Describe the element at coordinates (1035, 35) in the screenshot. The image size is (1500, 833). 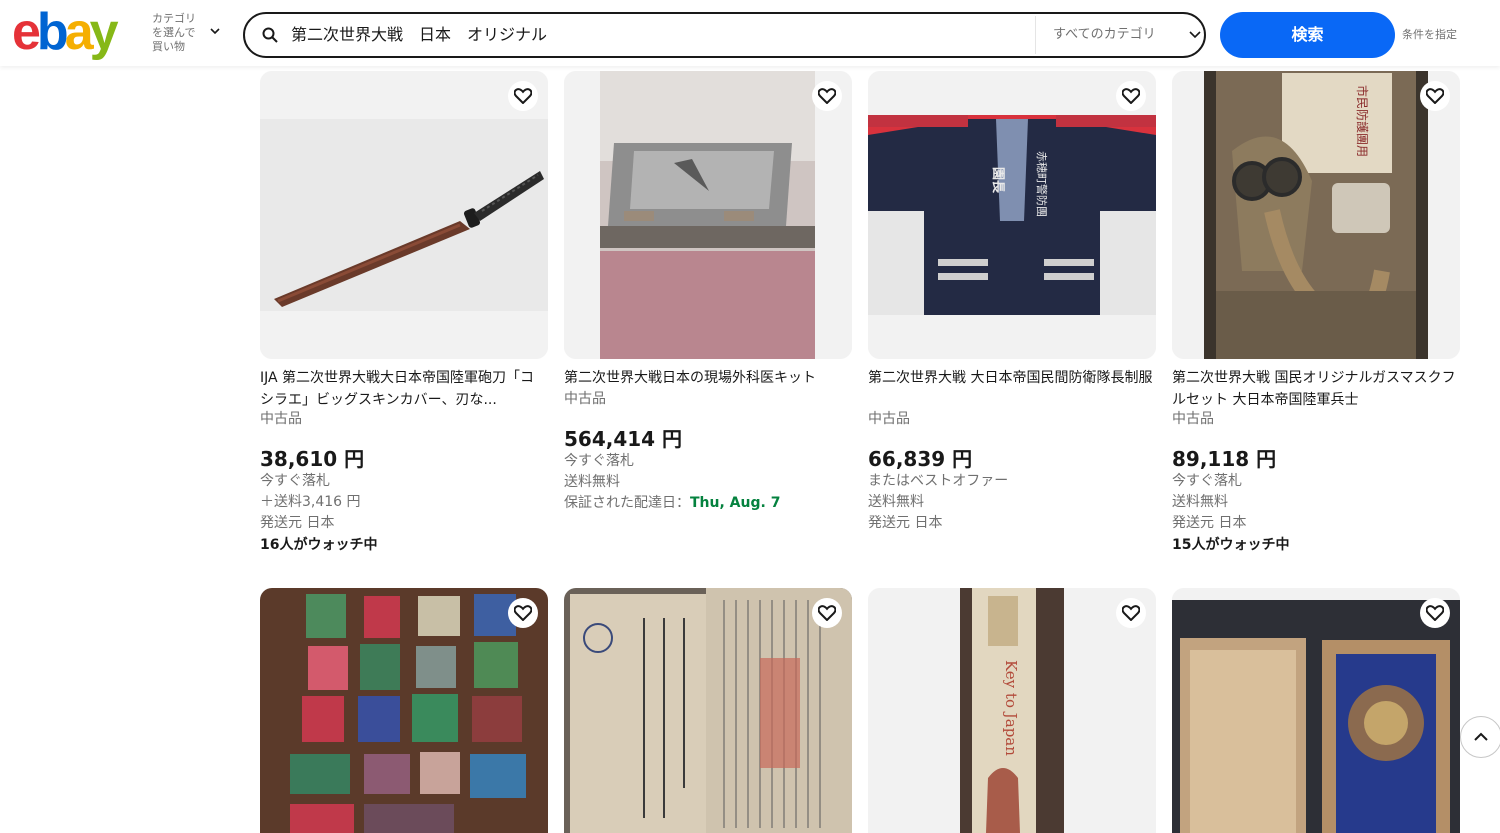
I see `search-divider` at that location.